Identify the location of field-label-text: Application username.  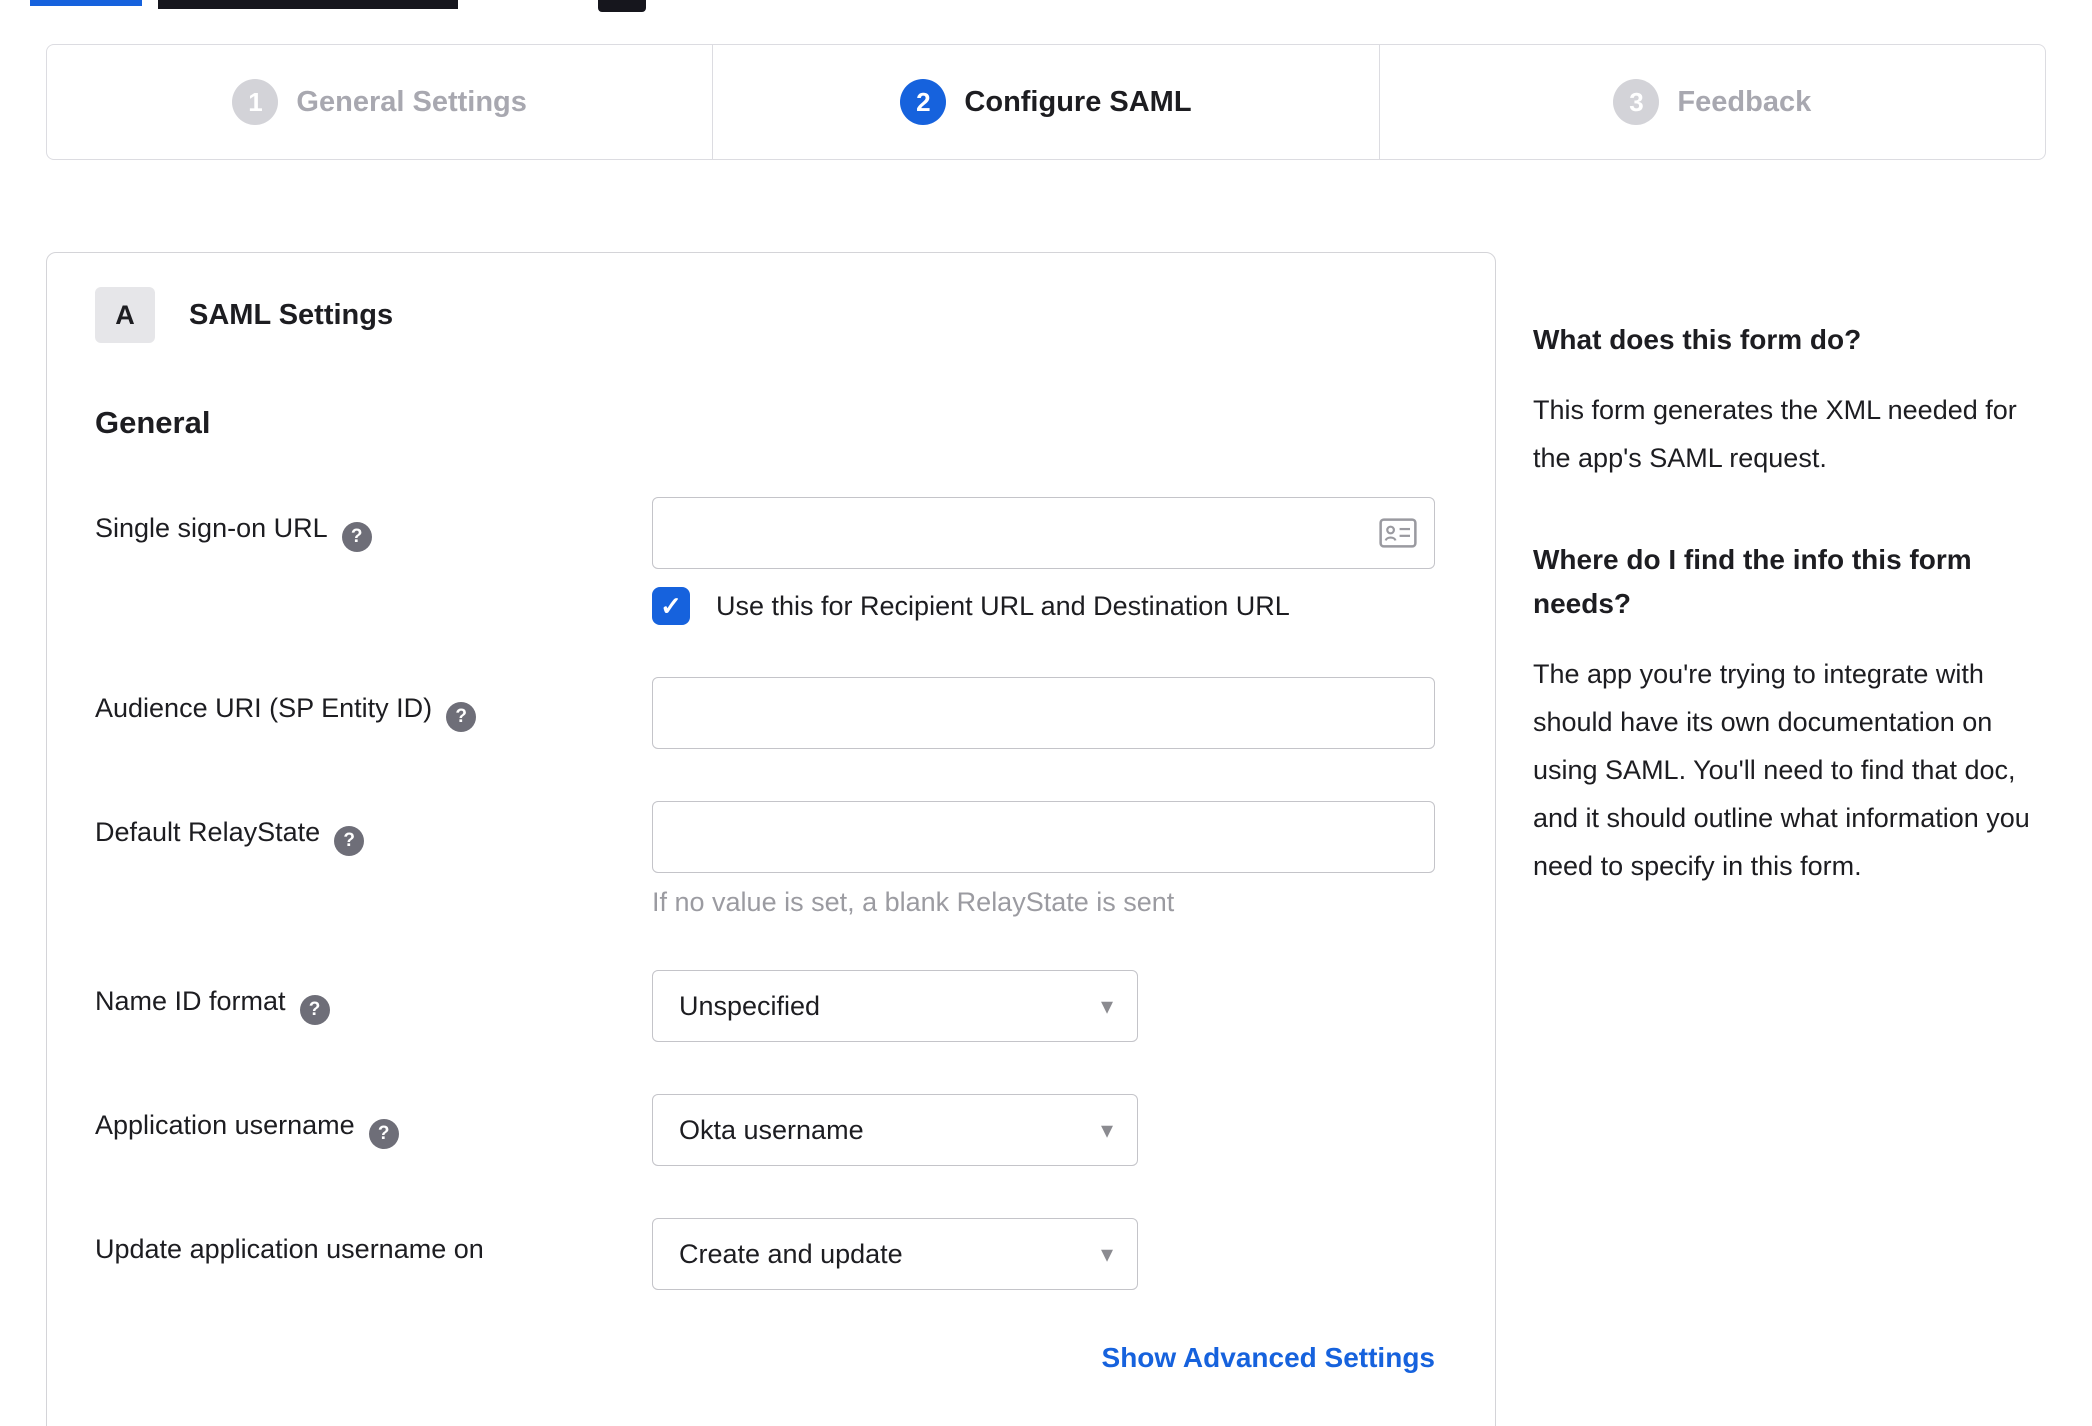
(225, 1125).